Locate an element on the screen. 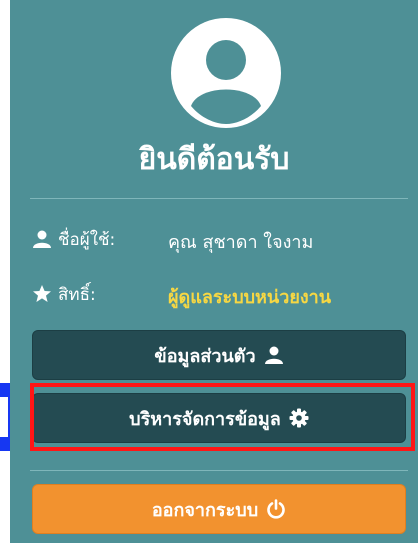 The height and width of the screenshot is (543, 418). logout-button: ออกจากระบบ is located at coordinates (219, 509).